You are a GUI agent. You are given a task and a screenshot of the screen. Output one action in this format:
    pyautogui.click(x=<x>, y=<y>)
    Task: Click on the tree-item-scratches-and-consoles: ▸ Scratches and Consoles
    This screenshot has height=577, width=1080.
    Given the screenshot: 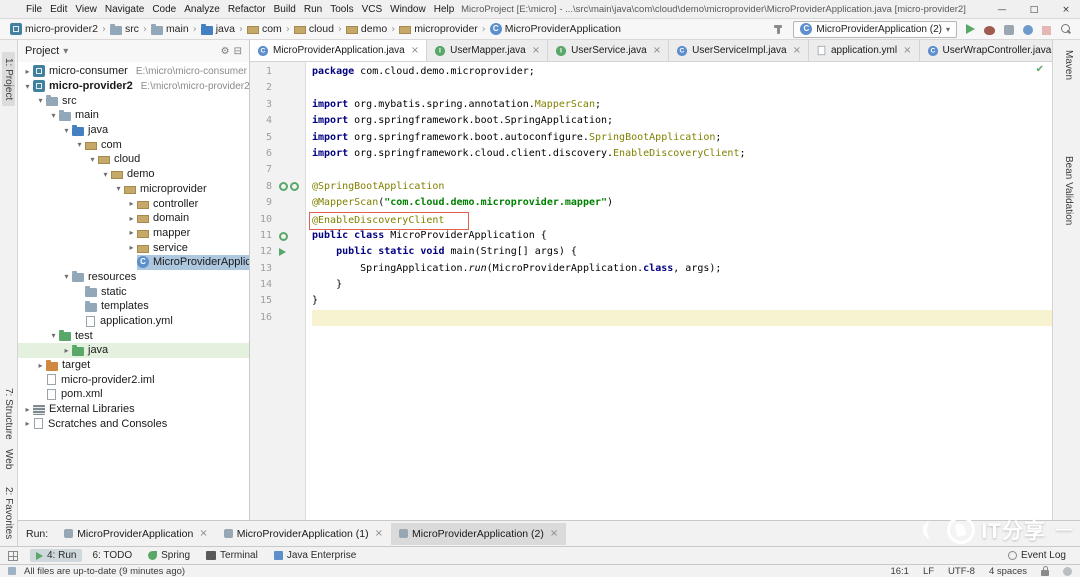 What is the action you would take?
    pyautogui.click(x=133, y=424)
    